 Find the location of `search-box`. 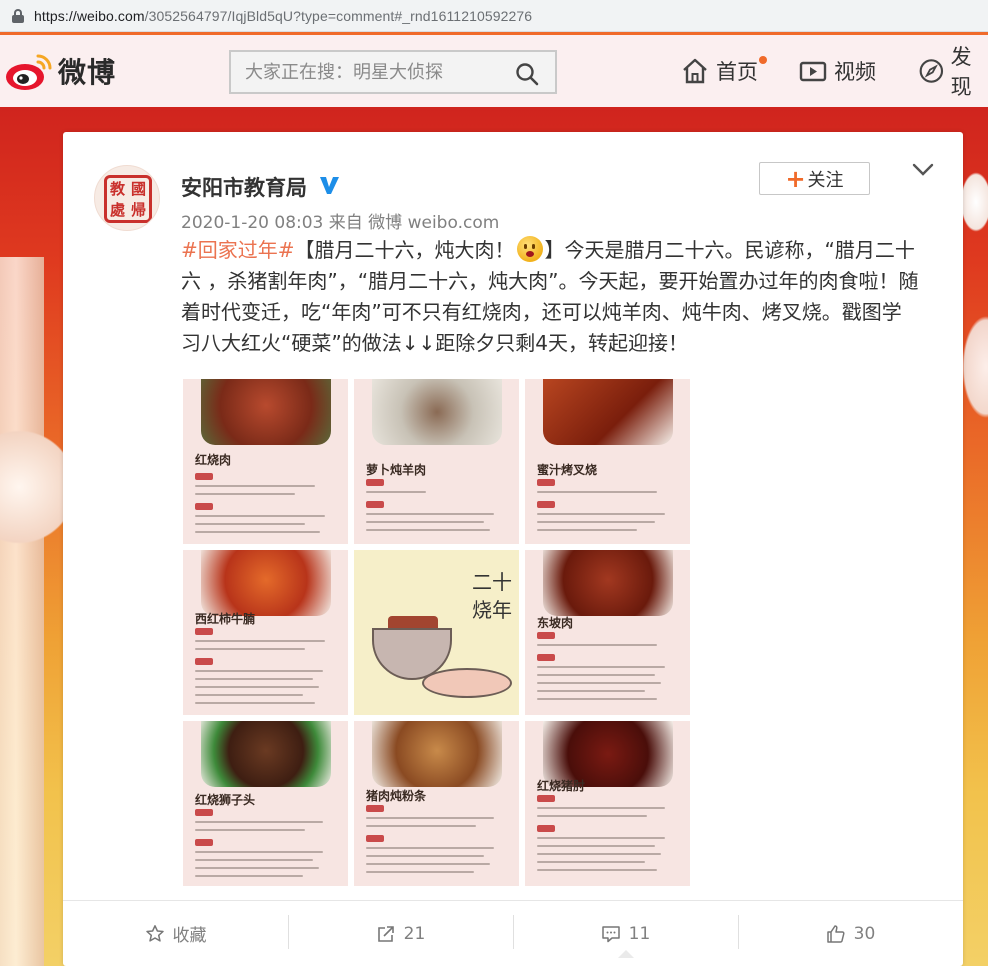

search-box is located at coordinates (393, 72).